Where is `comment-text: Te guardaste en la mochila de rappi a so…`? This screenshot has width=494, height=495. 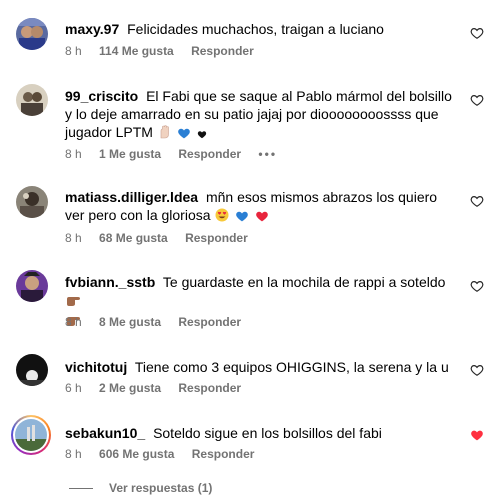
comment-text: Te guardaste en la mochila de rappi a so… is located at coordinates (304, 282).